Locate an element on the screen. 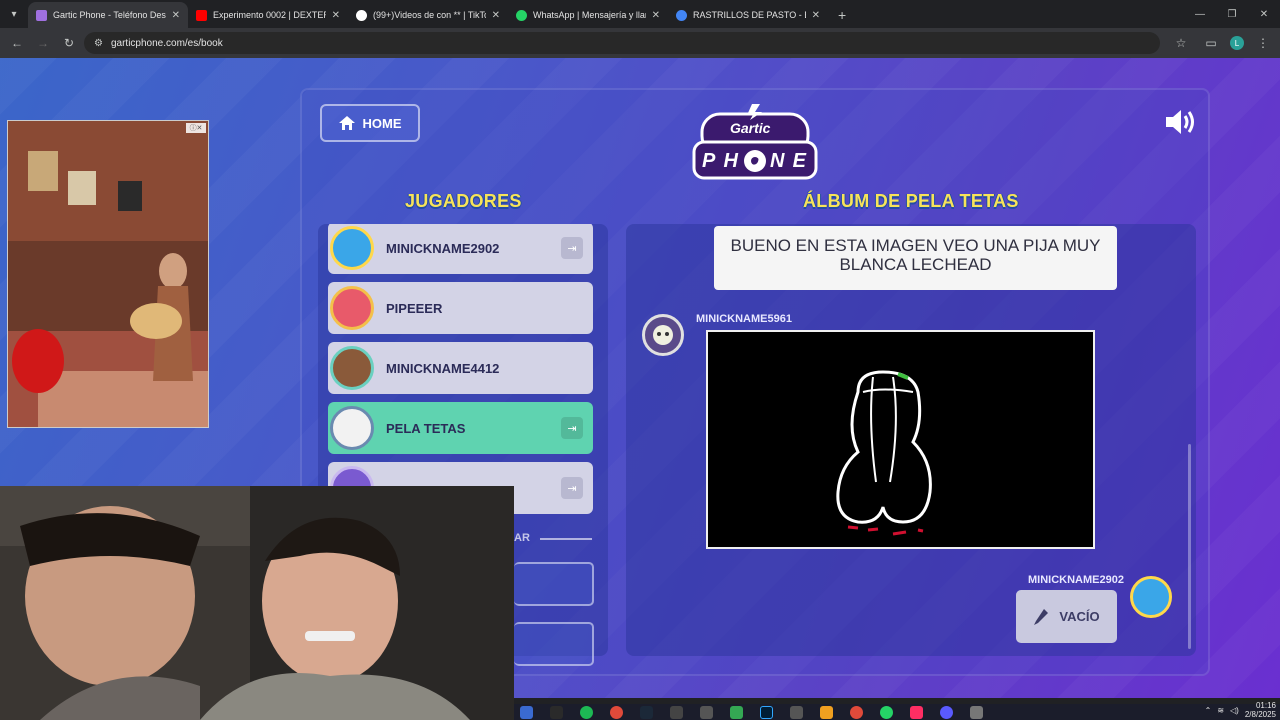 Image resolution: width=1280 pixels, height=720 pixels. whatsapp-icon is located at coordinates (886, 712).